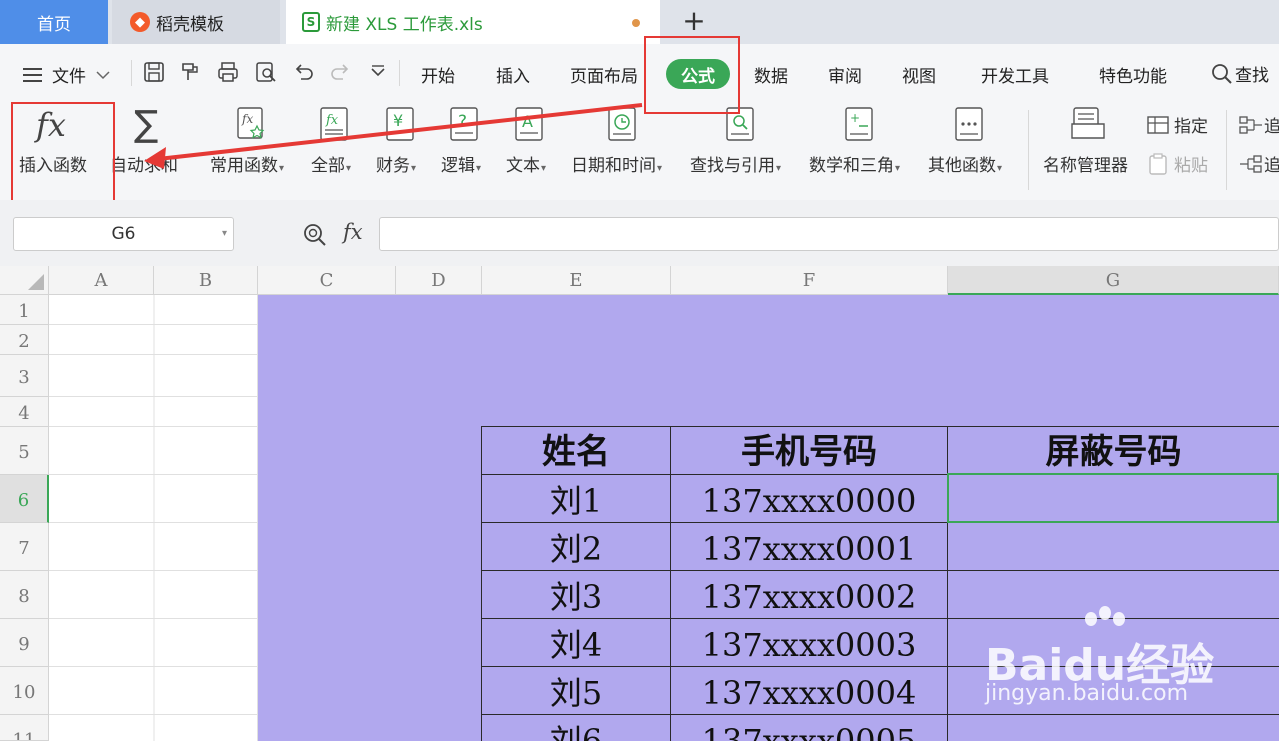  What do you see at coordinates (1240, 73) in the screenshot?
I see `search-button: 查找` at bounding box center [1240, 73].